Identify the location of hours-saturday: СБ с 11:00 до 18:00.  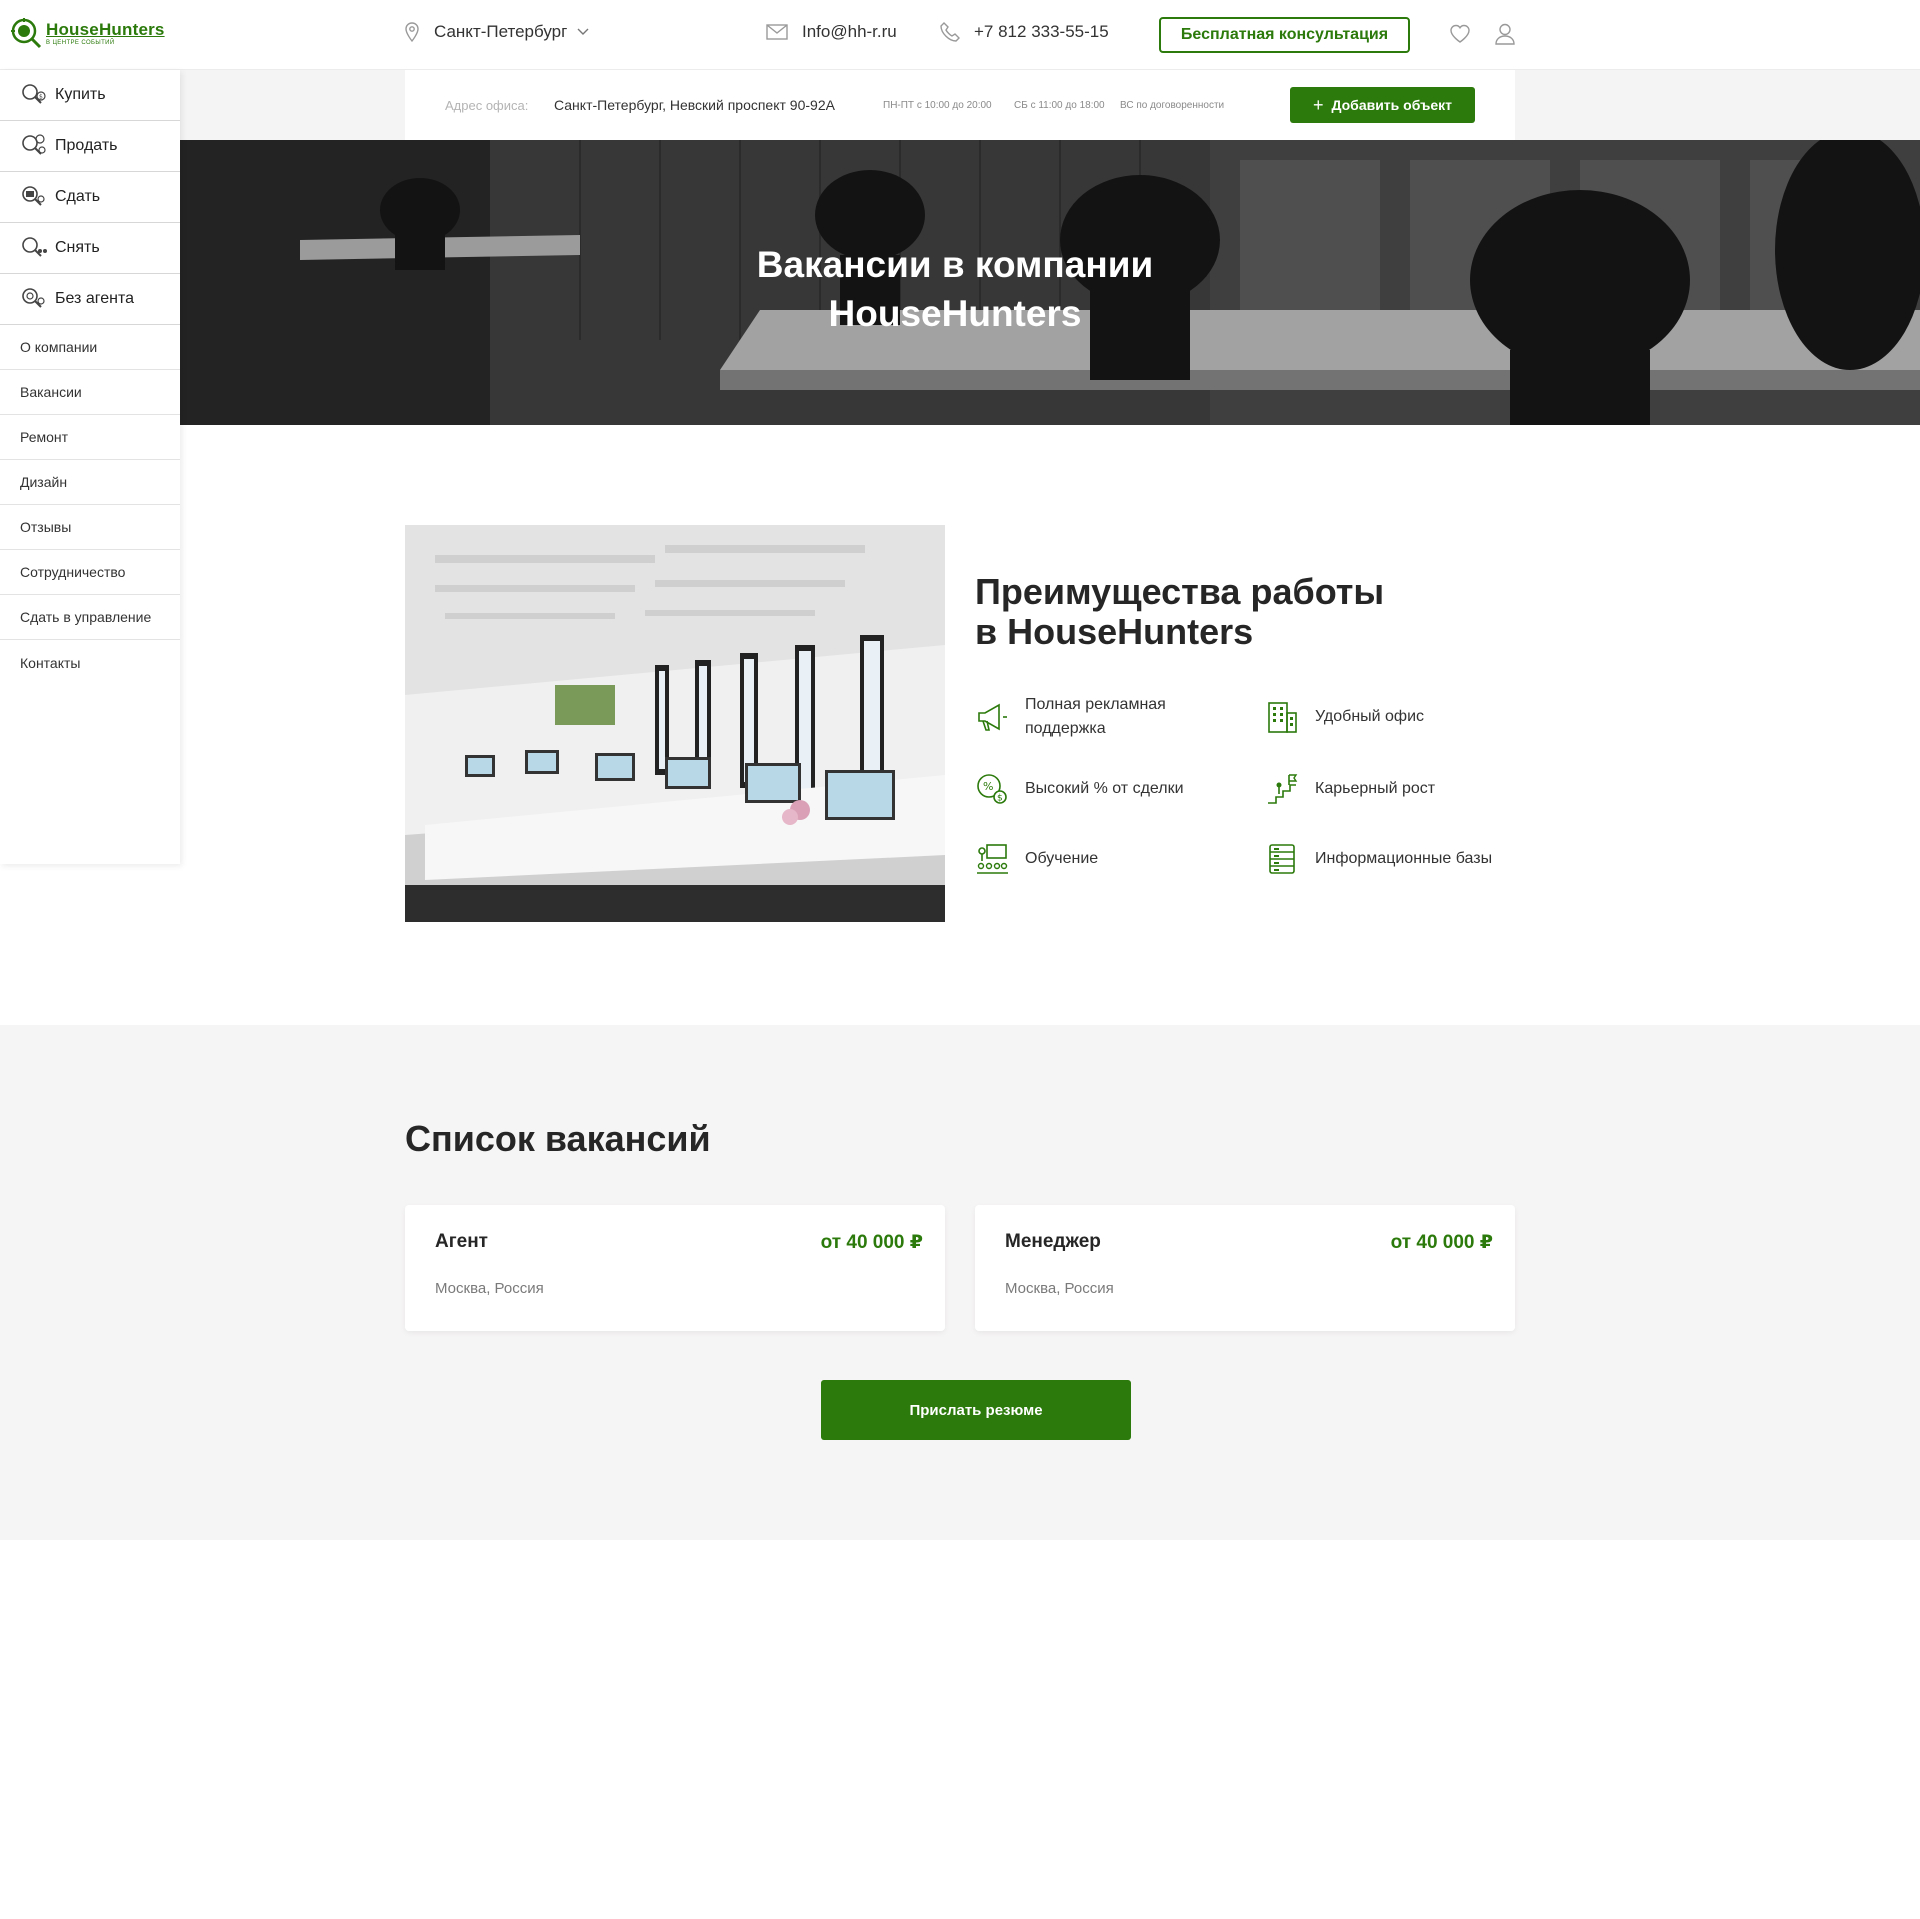
(1059, 105).